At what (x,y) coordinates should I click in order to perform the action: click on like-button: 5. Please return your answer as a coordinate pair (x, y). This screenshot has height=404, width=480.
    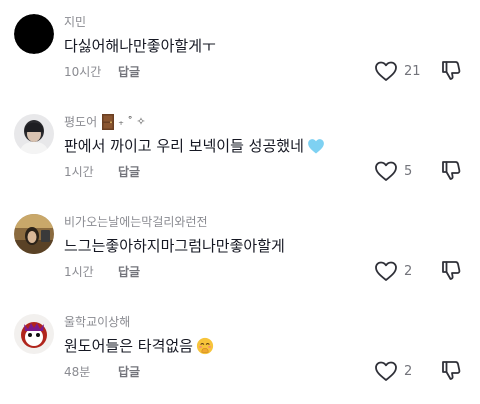
    Looking at the image, I should click on (397, 171).